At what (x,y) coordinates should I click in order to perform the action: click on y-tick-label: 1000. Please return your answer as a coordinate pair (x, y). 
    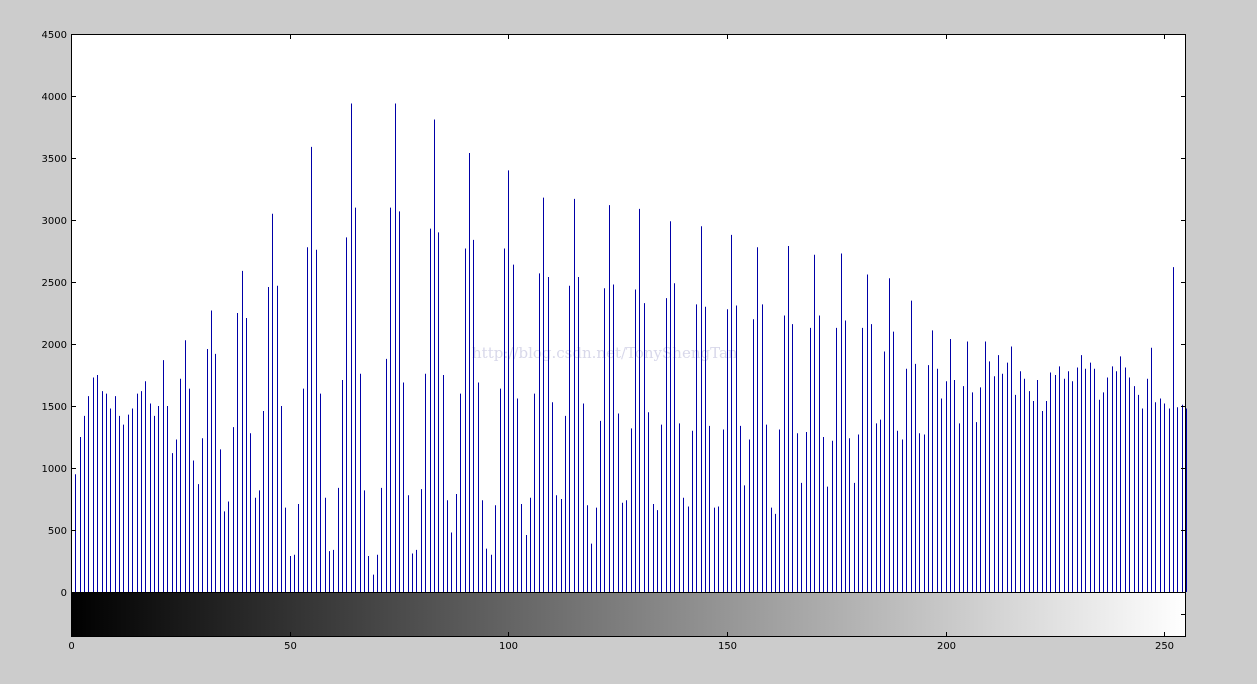
    Looking at the image, I should click on (54, 469).